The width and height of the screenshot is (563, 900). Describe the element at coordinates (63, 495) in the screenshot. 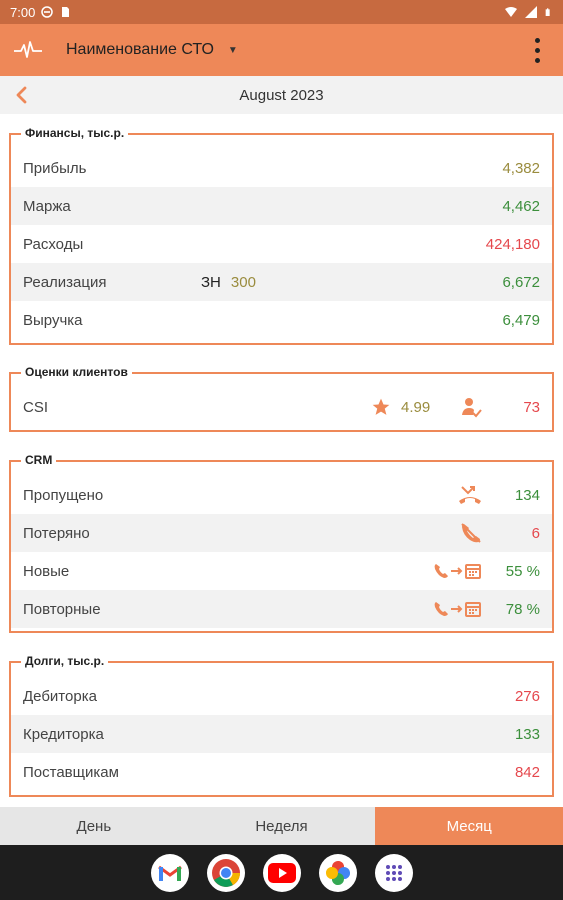

I see `row-label: Пропущено` at that location.